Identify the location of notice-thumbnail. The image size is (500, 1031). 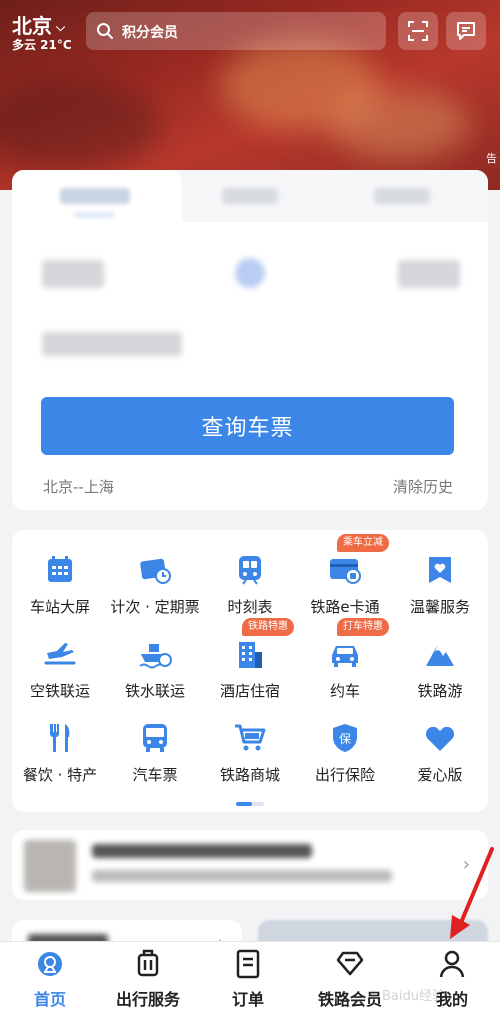
(50, 866).